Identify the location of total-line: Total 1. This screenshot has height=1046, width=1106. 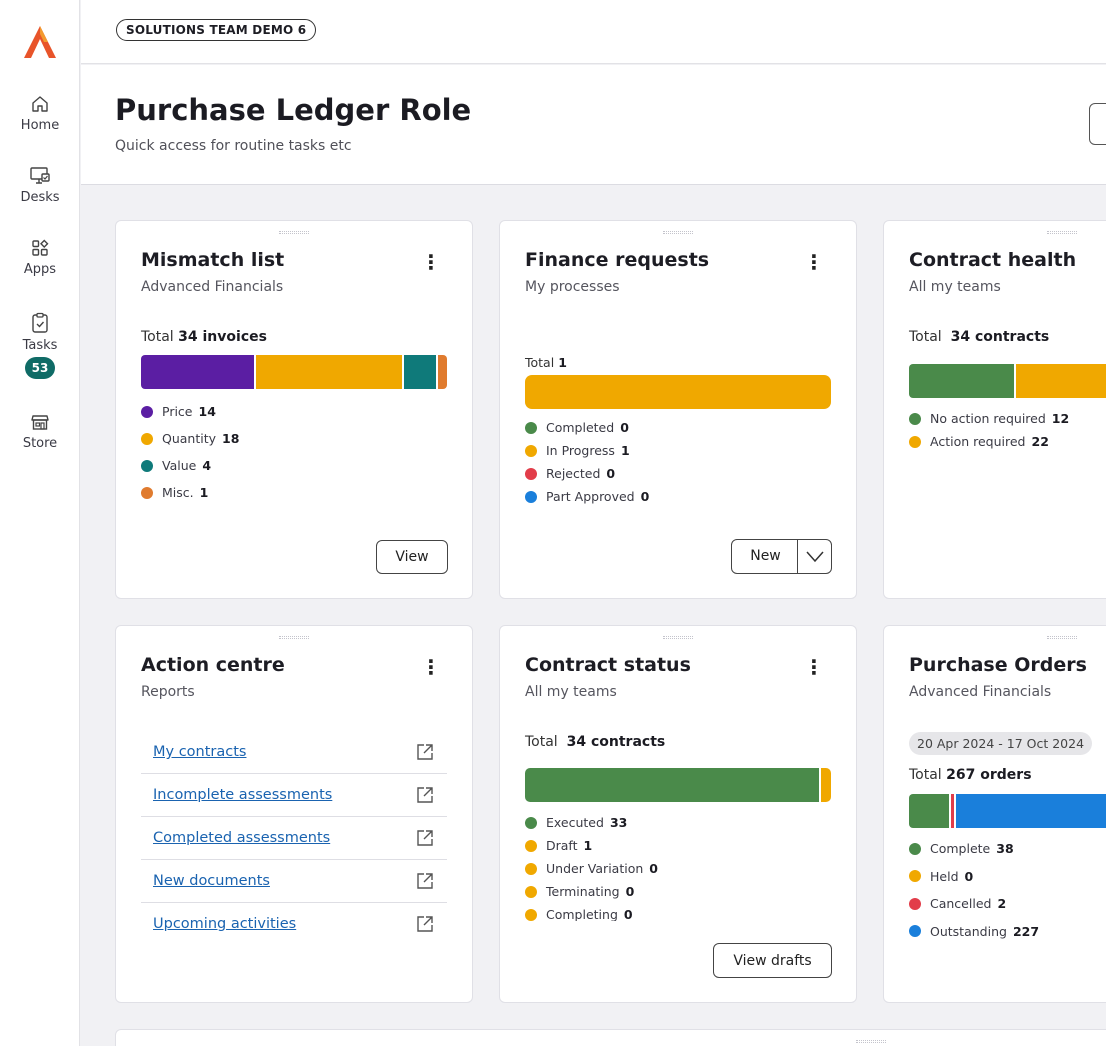
(546, 362).